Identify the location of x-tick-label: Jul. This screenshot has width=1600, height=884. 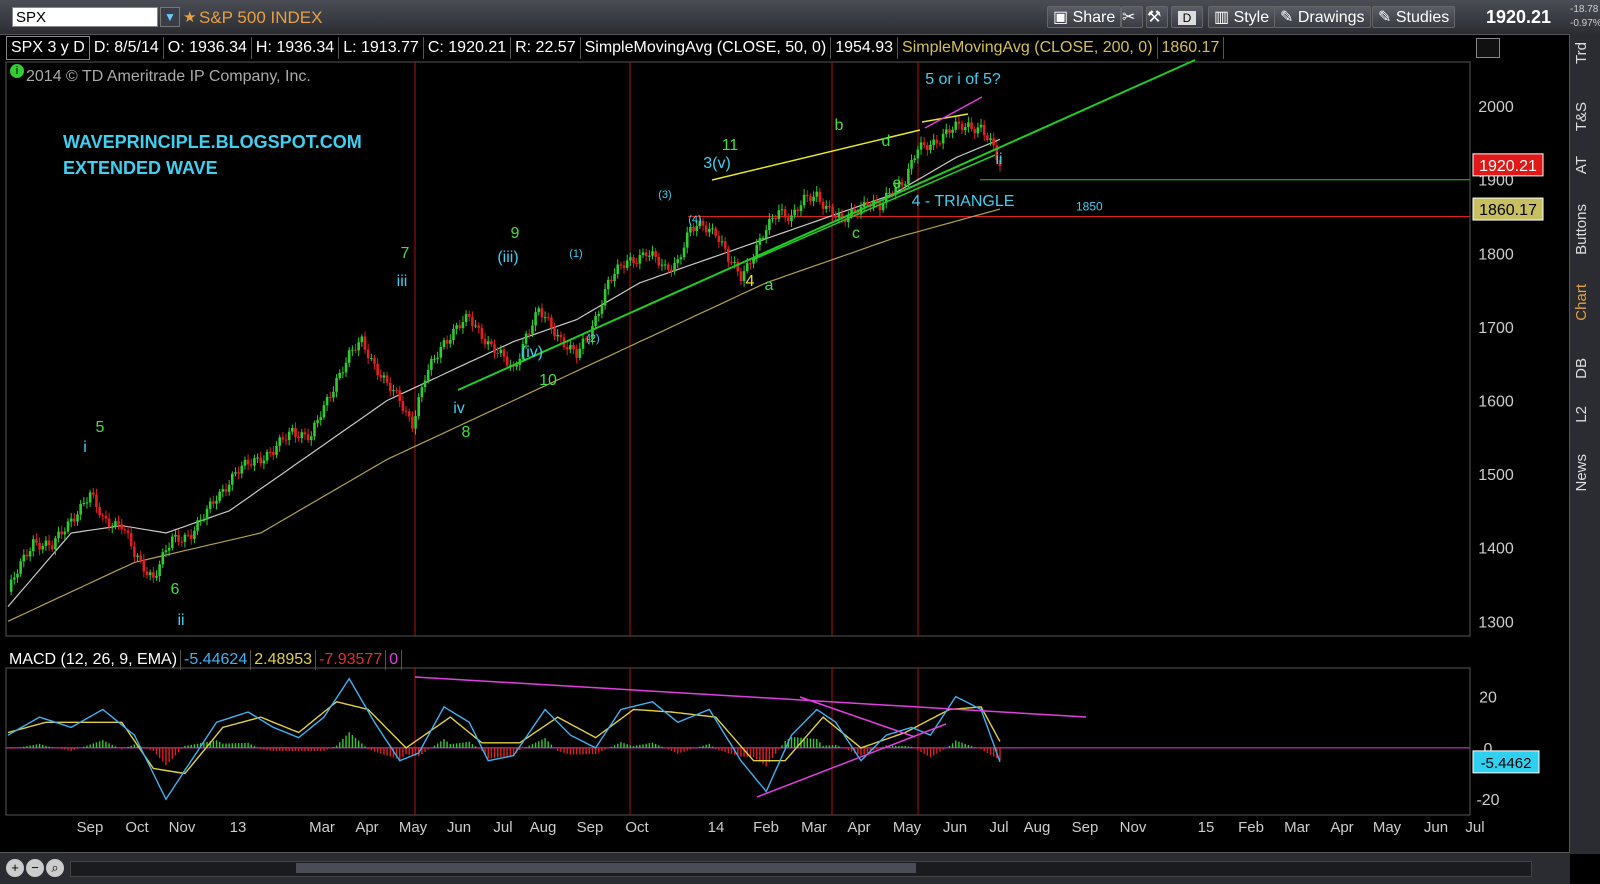
(1474, 827).